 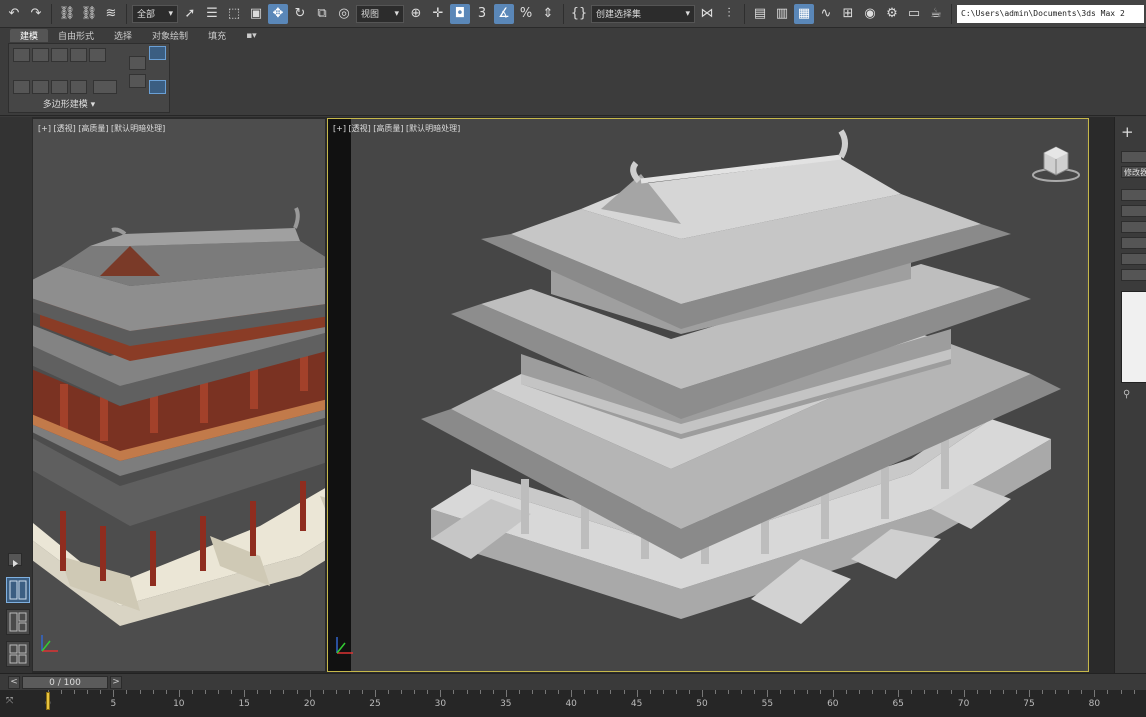 What do you see at coordinates (892, 14) in the screenshot?
I see `render-setup-icon: ⚙` at bounding box center [892, 14].